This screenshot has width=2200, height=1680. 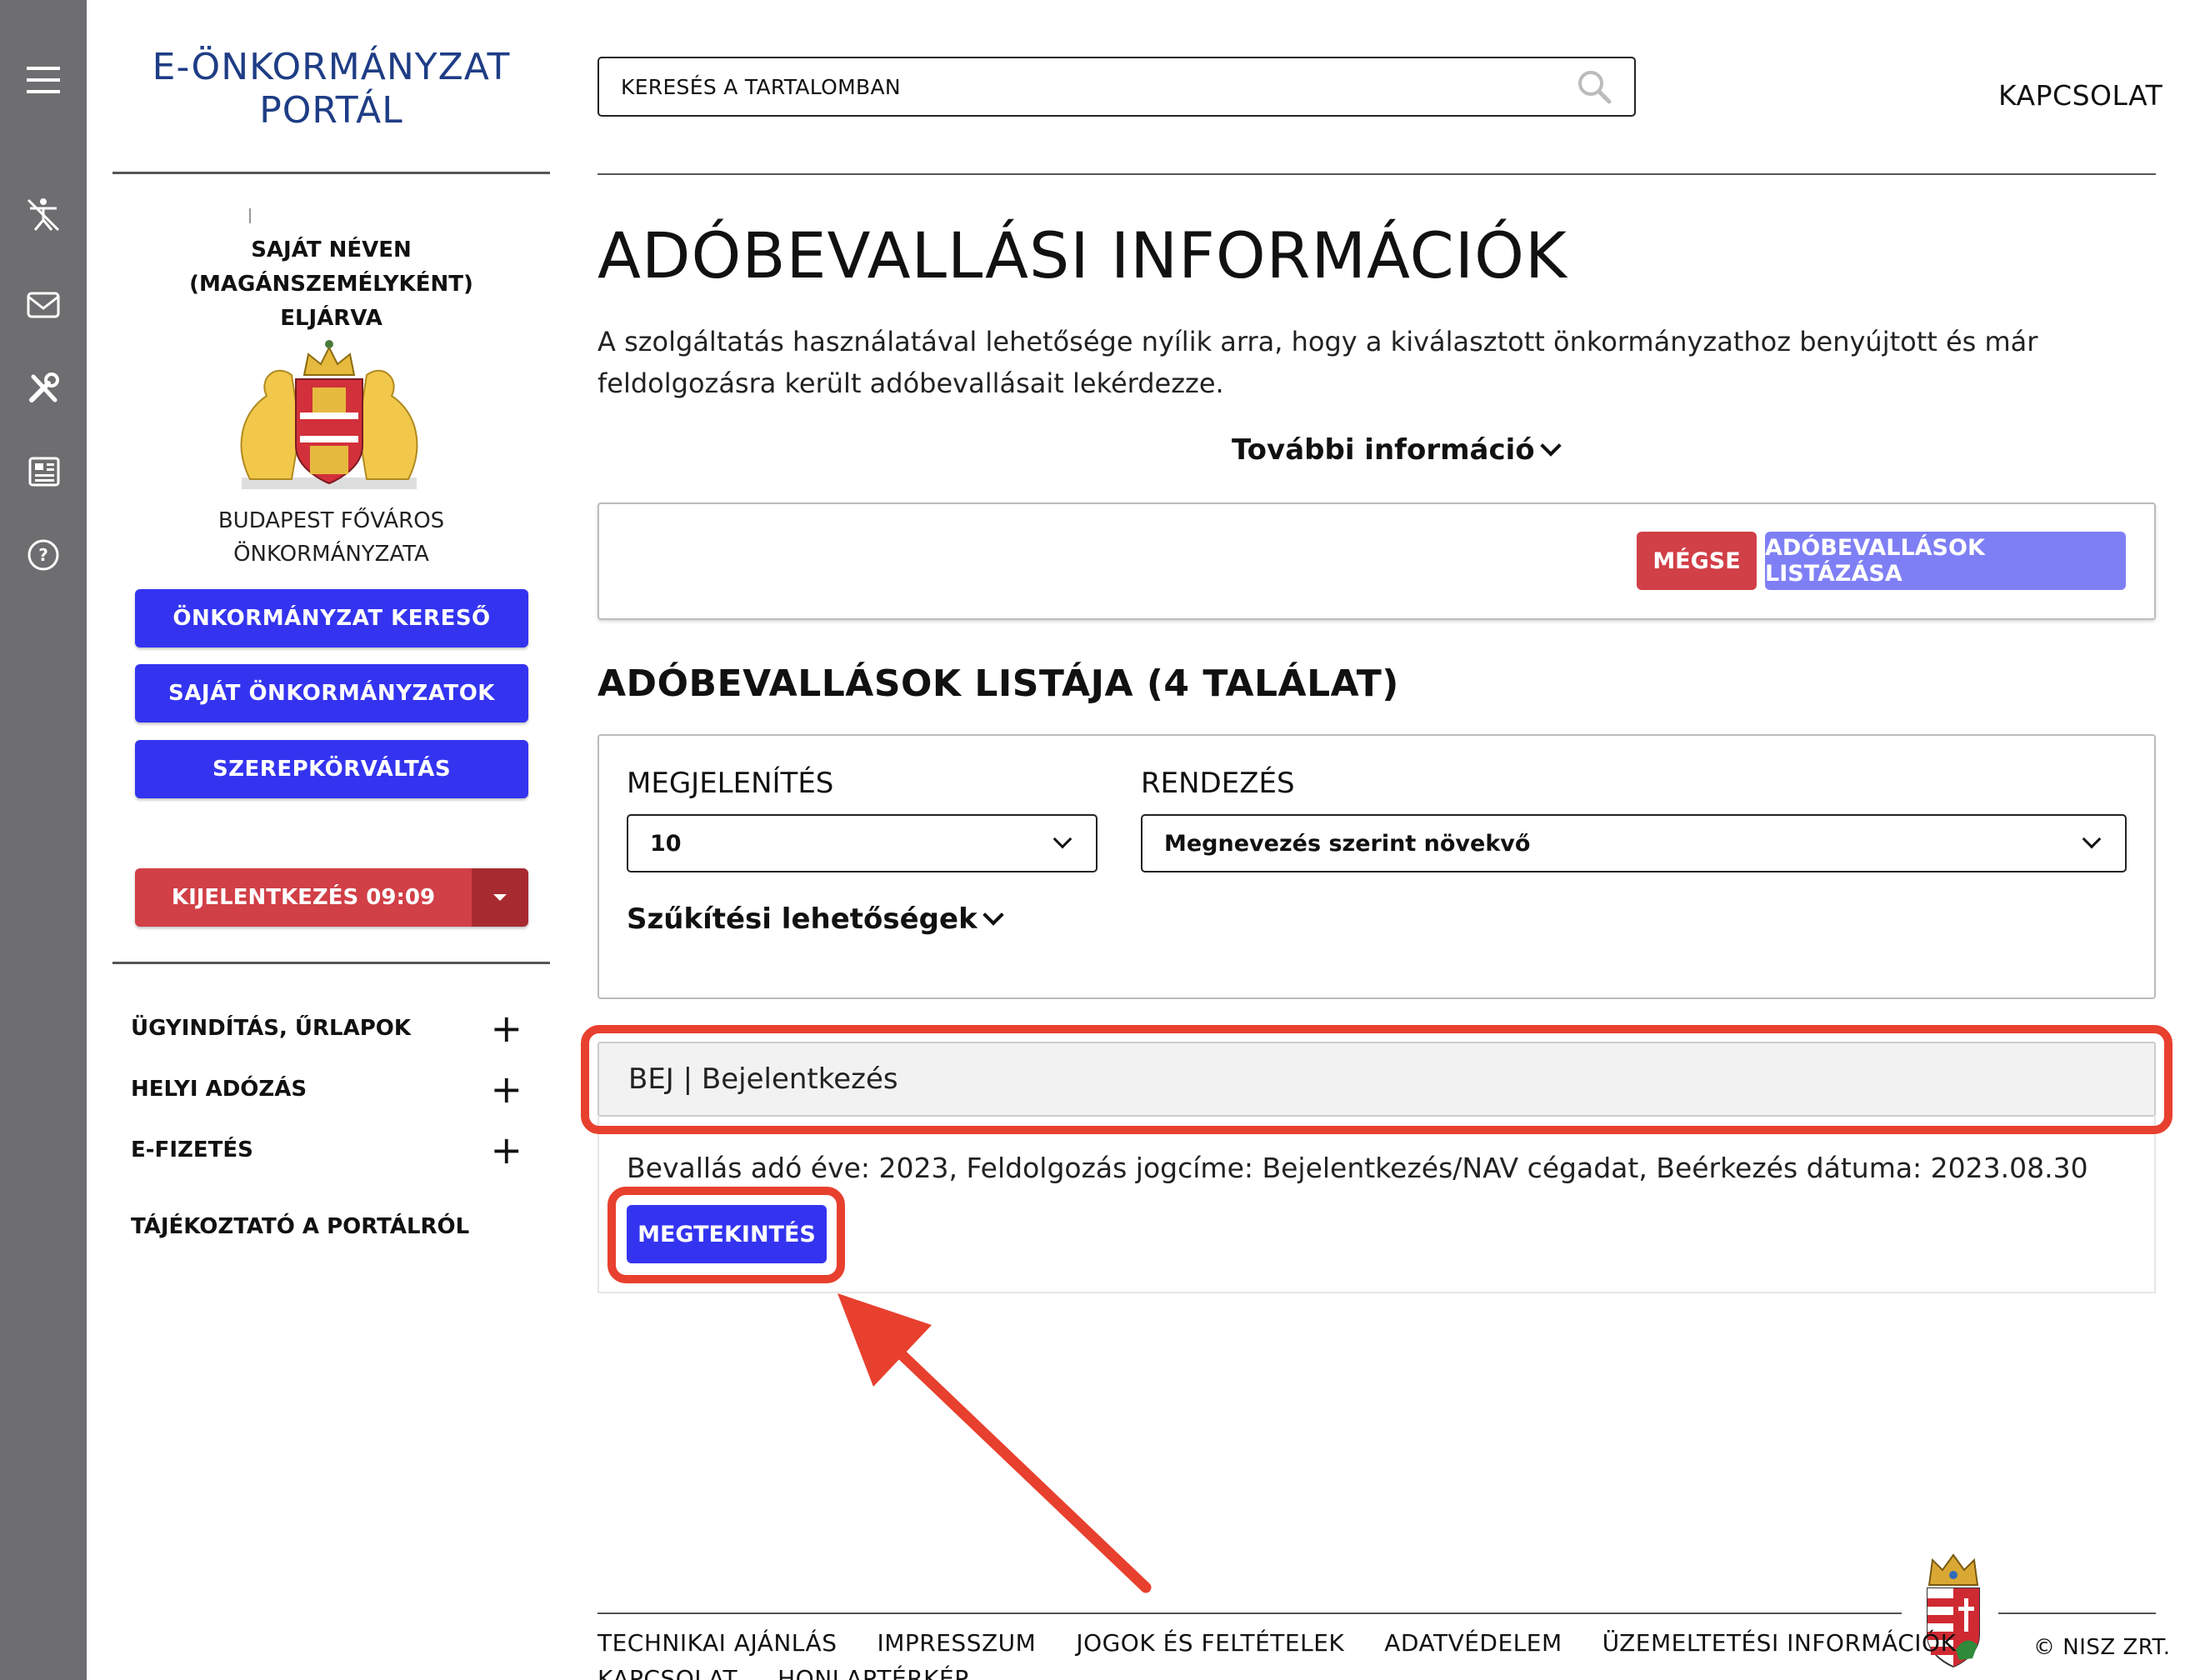 I want to click on footer-links-row2: KAPCSOLAT HONLAPTÉRKÉP, so click(x=783, y=1672).